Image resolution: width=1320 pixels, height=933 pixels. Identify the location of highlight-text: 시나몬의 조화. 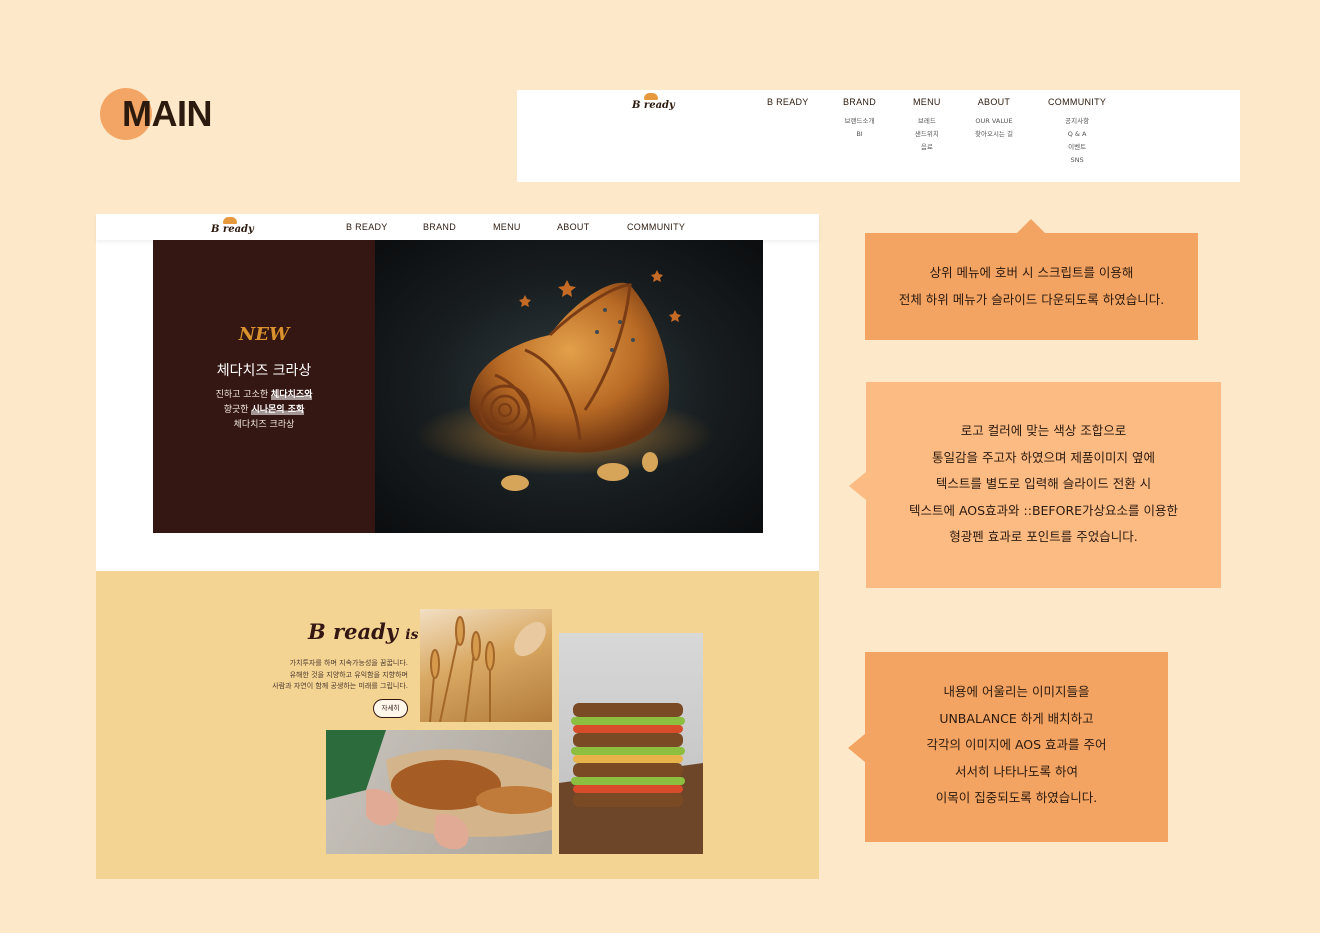
(278, 410).